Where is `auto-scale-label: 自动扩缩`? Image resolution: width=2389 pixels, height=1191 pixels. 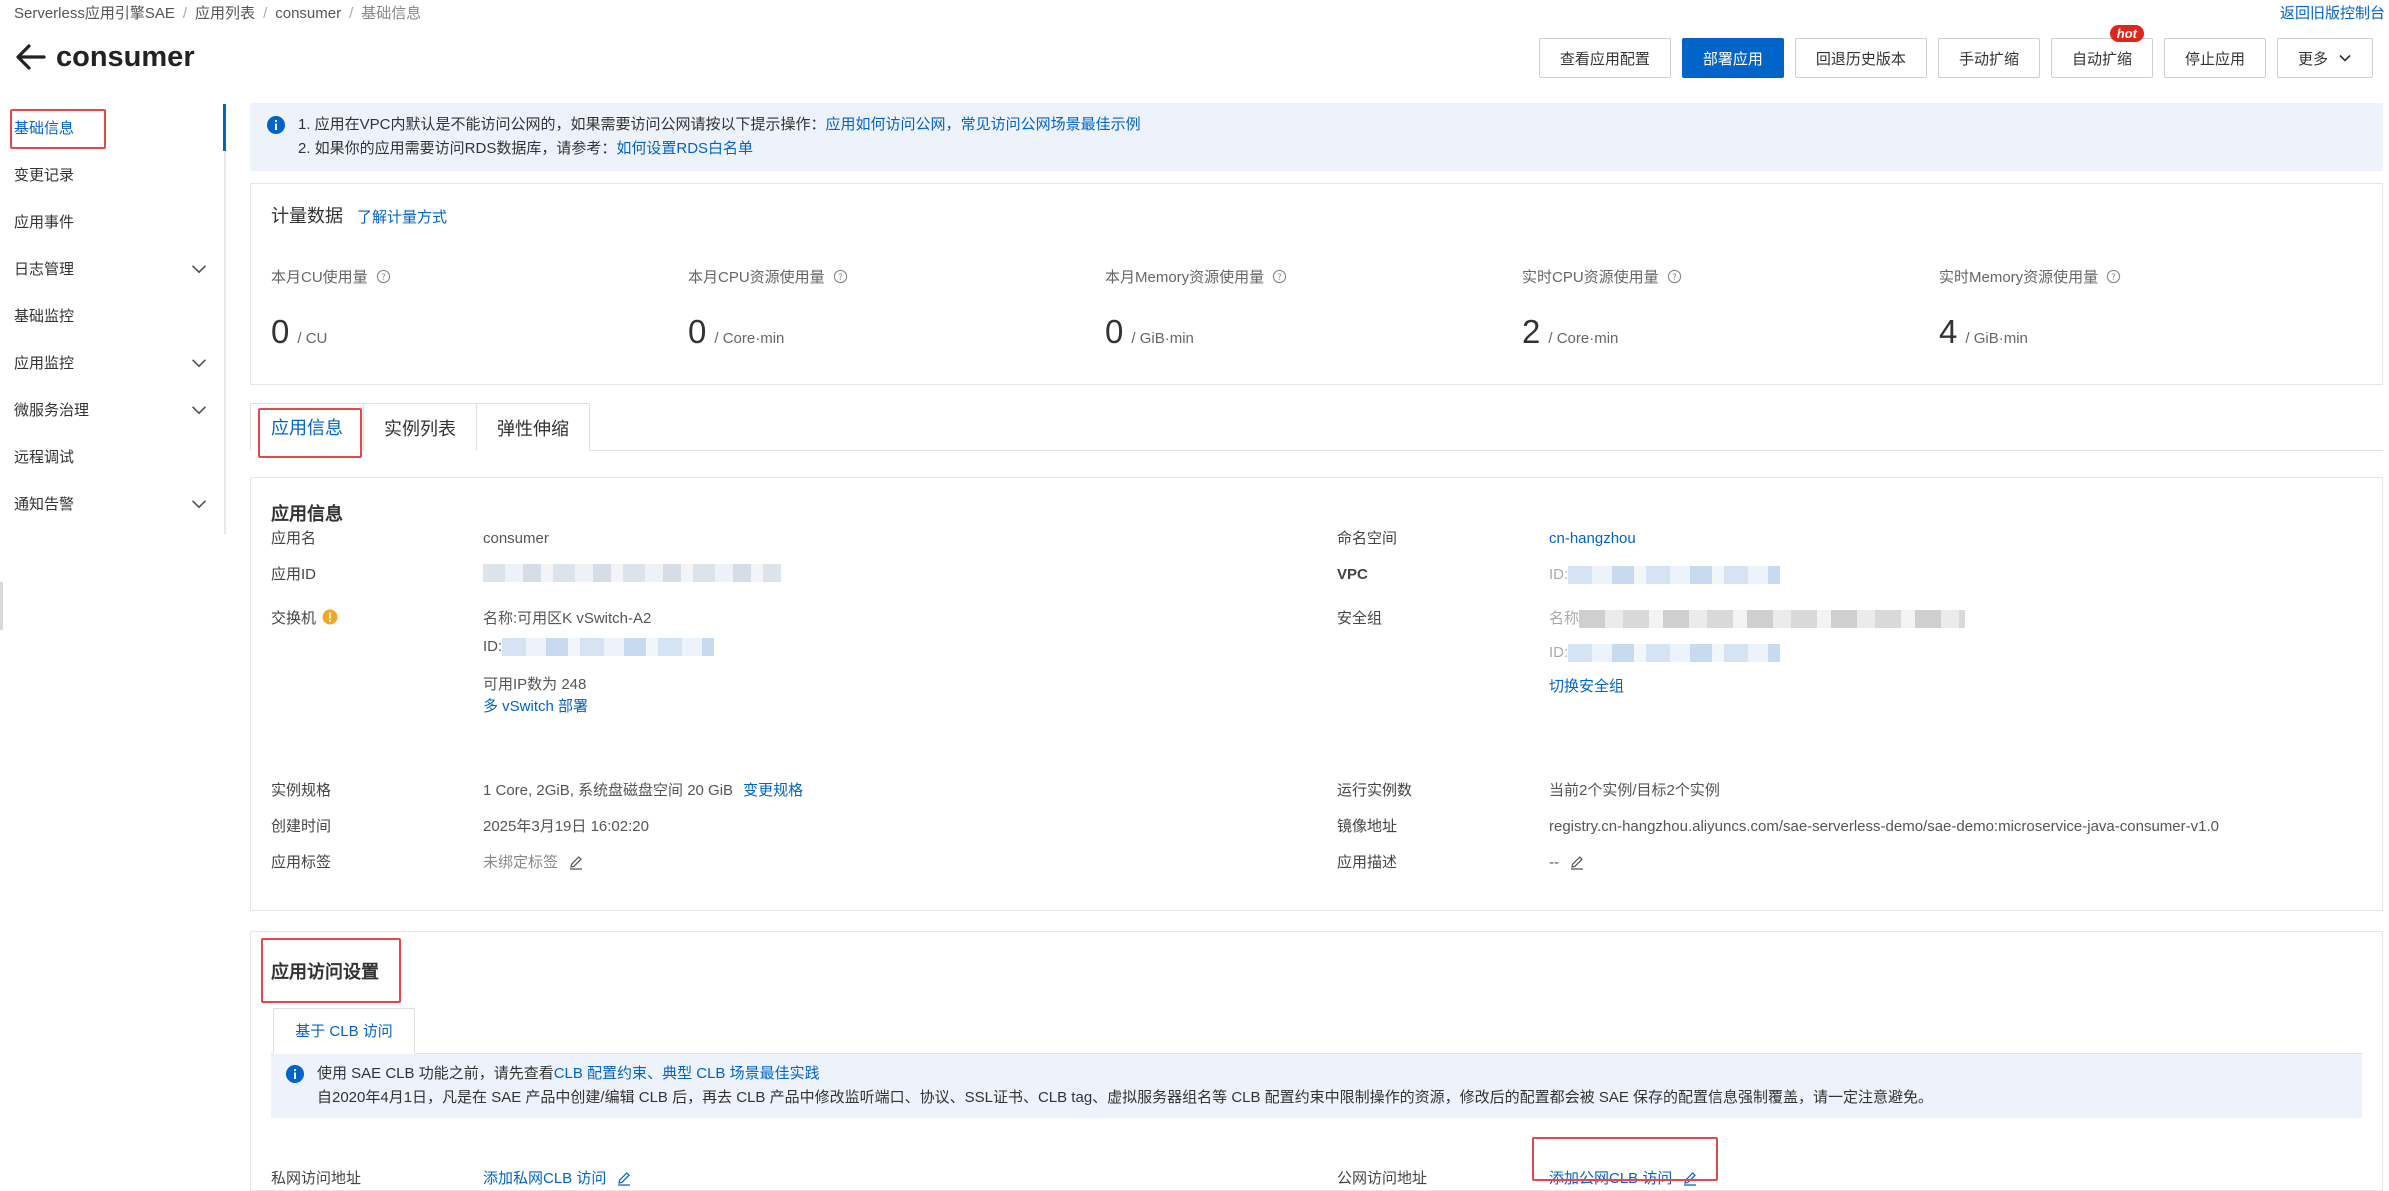
auto-scale-label: 自动扩缩 is located at coordinates (2101, 59).